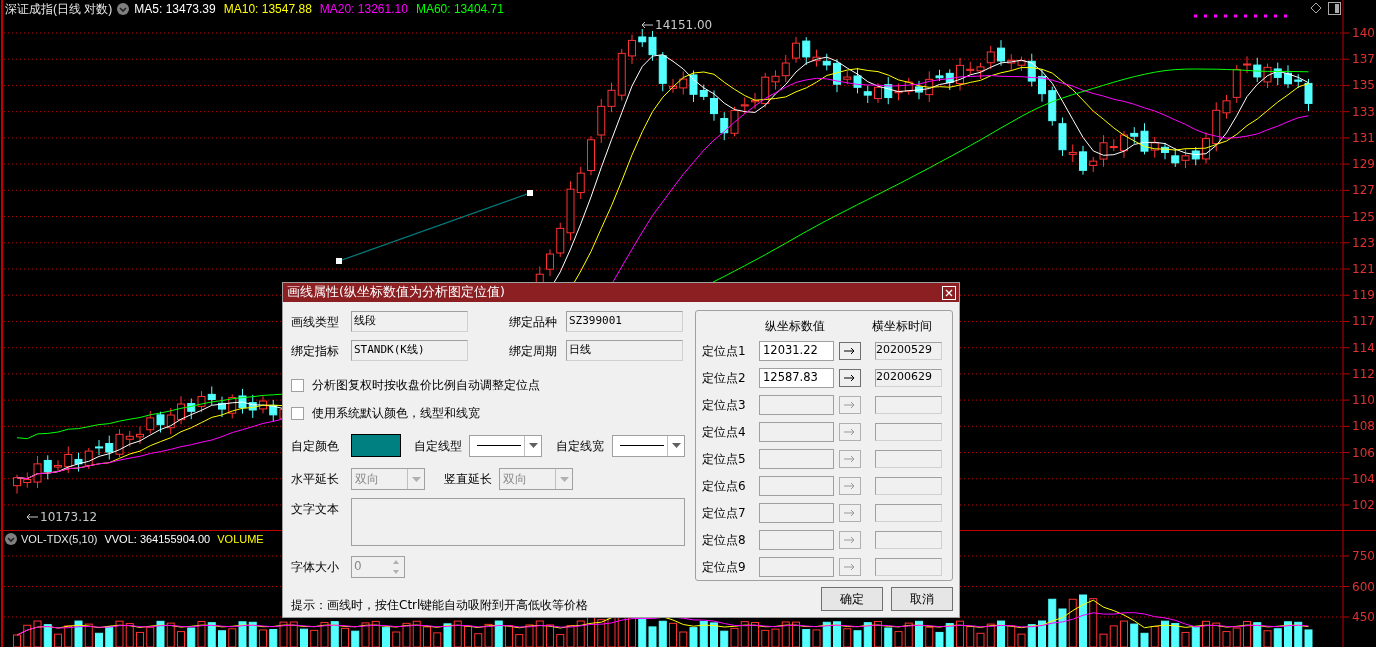 The width and height of the screenshot is (1376, 647). What do you see at coordinates (459, 9) in the screenshot?
I see `indicator-value: MA60: 13404.71` at bounding box center [459, 9].